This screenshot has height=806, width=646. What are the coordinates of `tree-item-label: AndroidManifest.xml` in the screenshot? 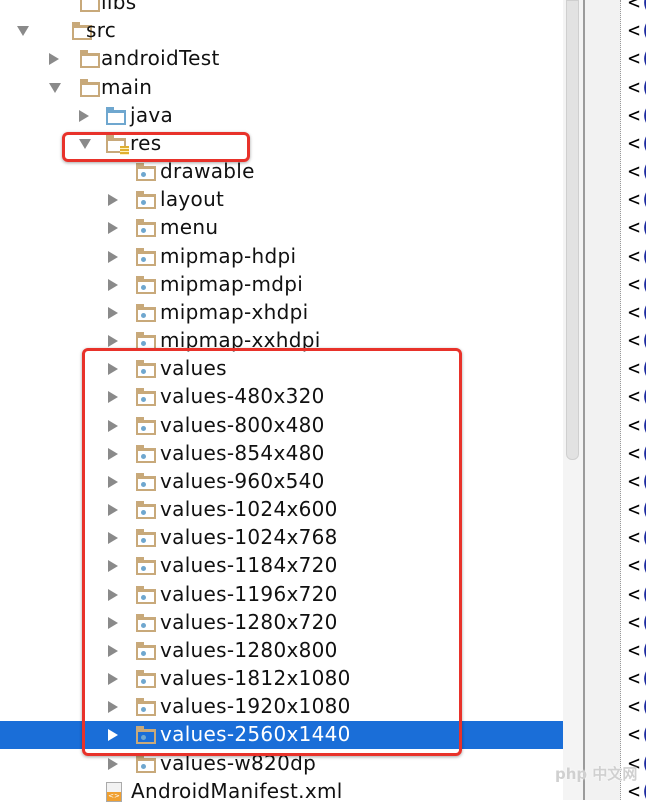 It's located at (237, 790).